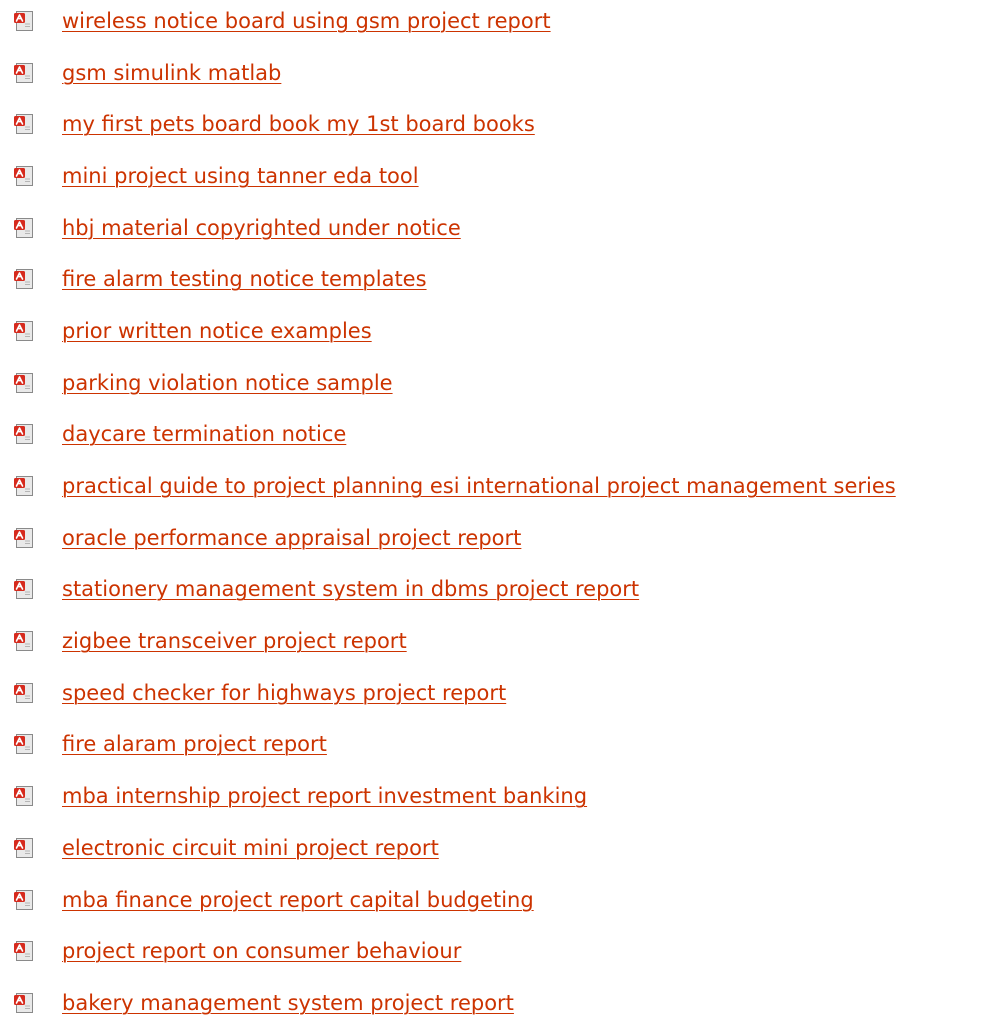 This screenshot has width=995, height=1029. Describe the element at coordinates (261, 228) in the screenshot. I see `document-link: hbj material copyrighted under notice` at that location.